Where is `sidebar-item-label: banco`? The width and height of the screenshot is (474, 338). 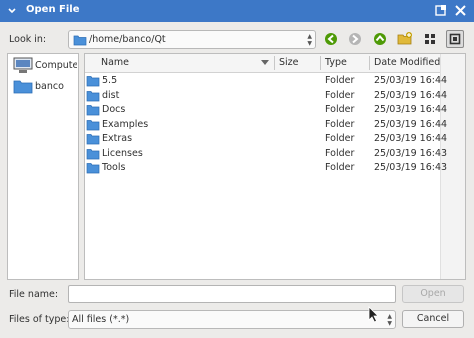 sidebar-item-label: banco is located at coordinates (49, 86).